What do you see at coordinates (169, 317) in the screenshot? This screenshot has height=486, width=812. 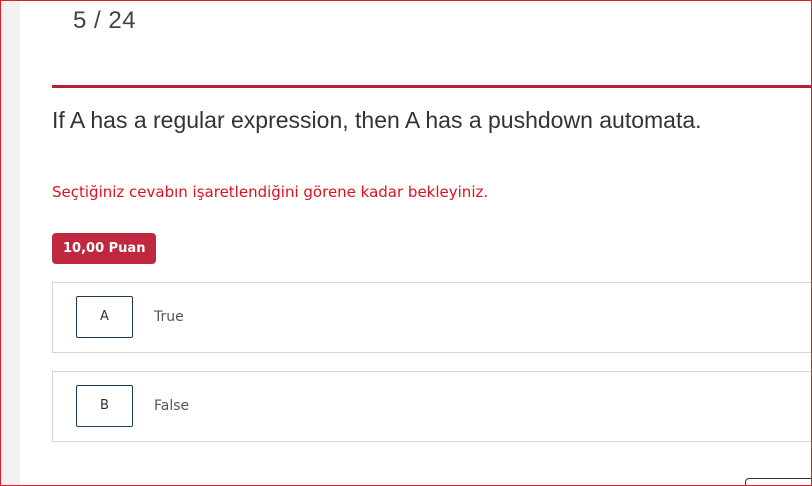 I see `option-text-a: True` at bounding box center [169, 317].